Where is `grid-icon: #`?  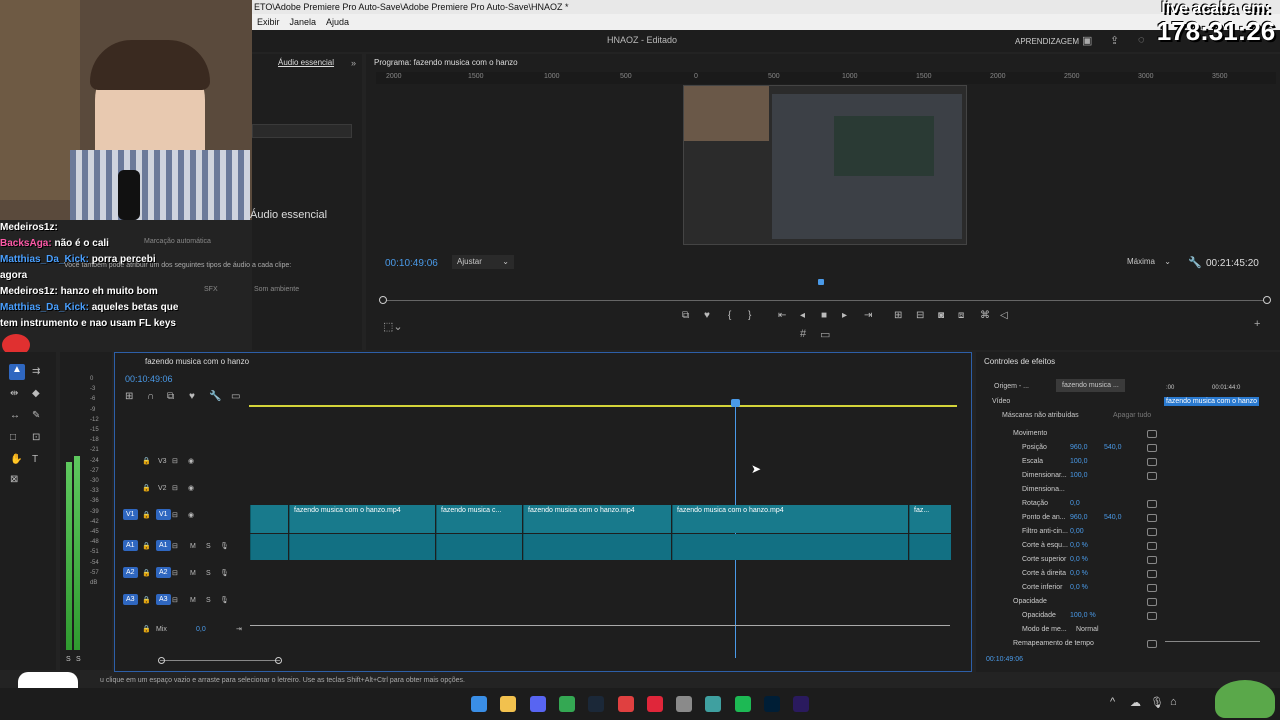
grid-icon: # is located at coordinates (803, 334).